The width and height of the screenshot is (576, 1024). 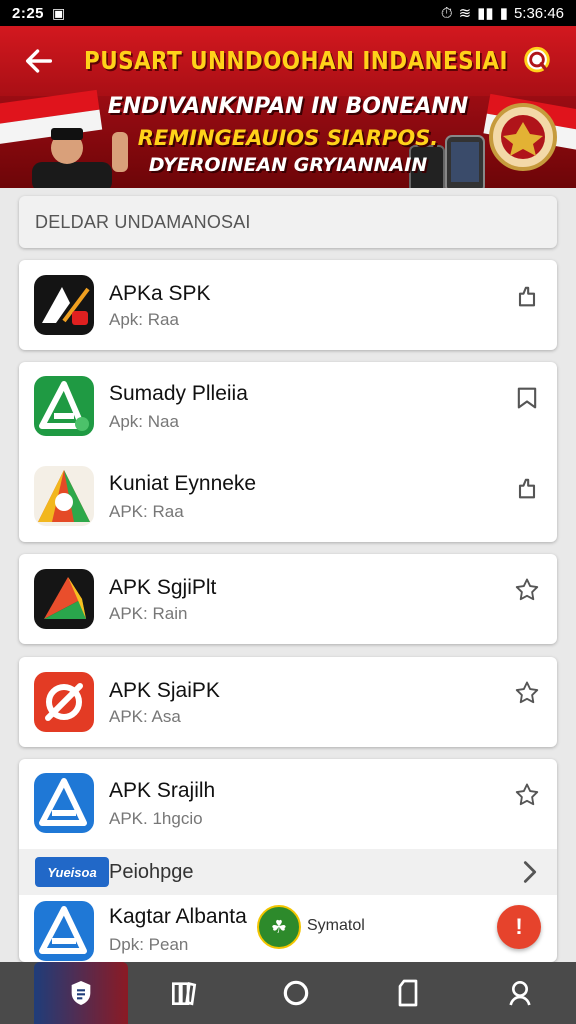 I want to click on nav-tab-library, so click(x=184, y=993).